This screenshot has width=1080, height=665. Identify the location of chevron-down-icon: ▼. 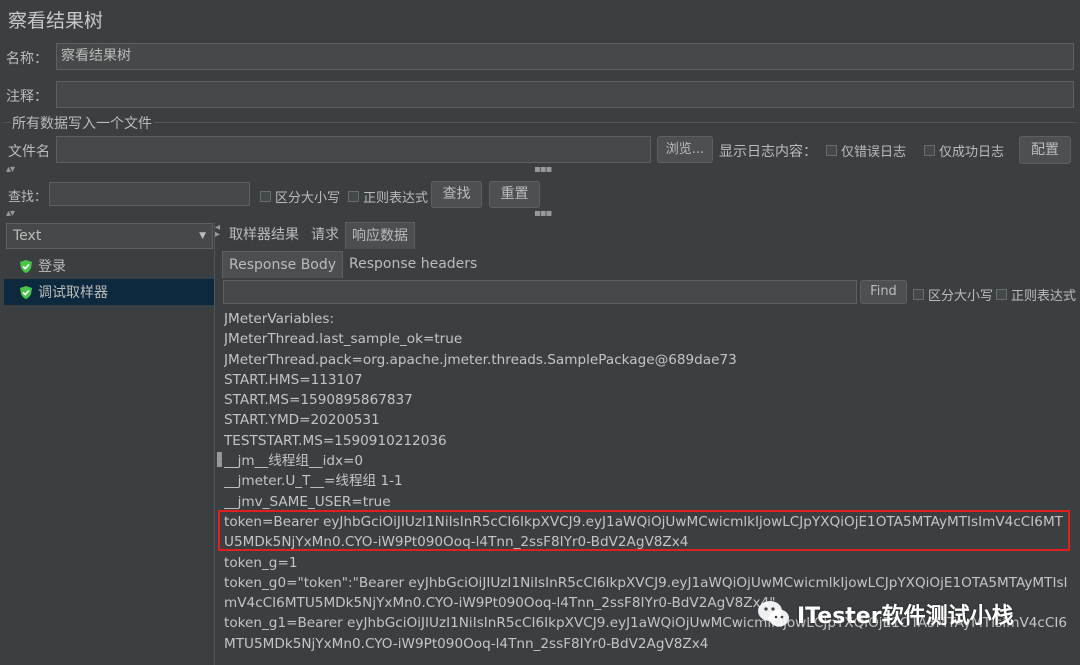
(202, 236).